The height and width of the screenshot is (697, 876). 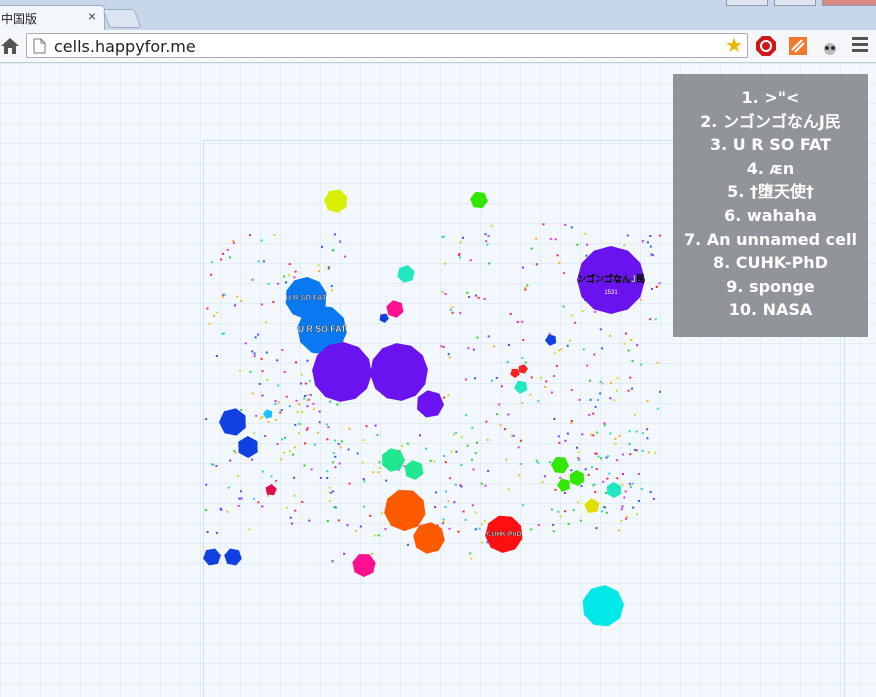 I want to click on adblock-extension-icon, so click(x=766, y=46).